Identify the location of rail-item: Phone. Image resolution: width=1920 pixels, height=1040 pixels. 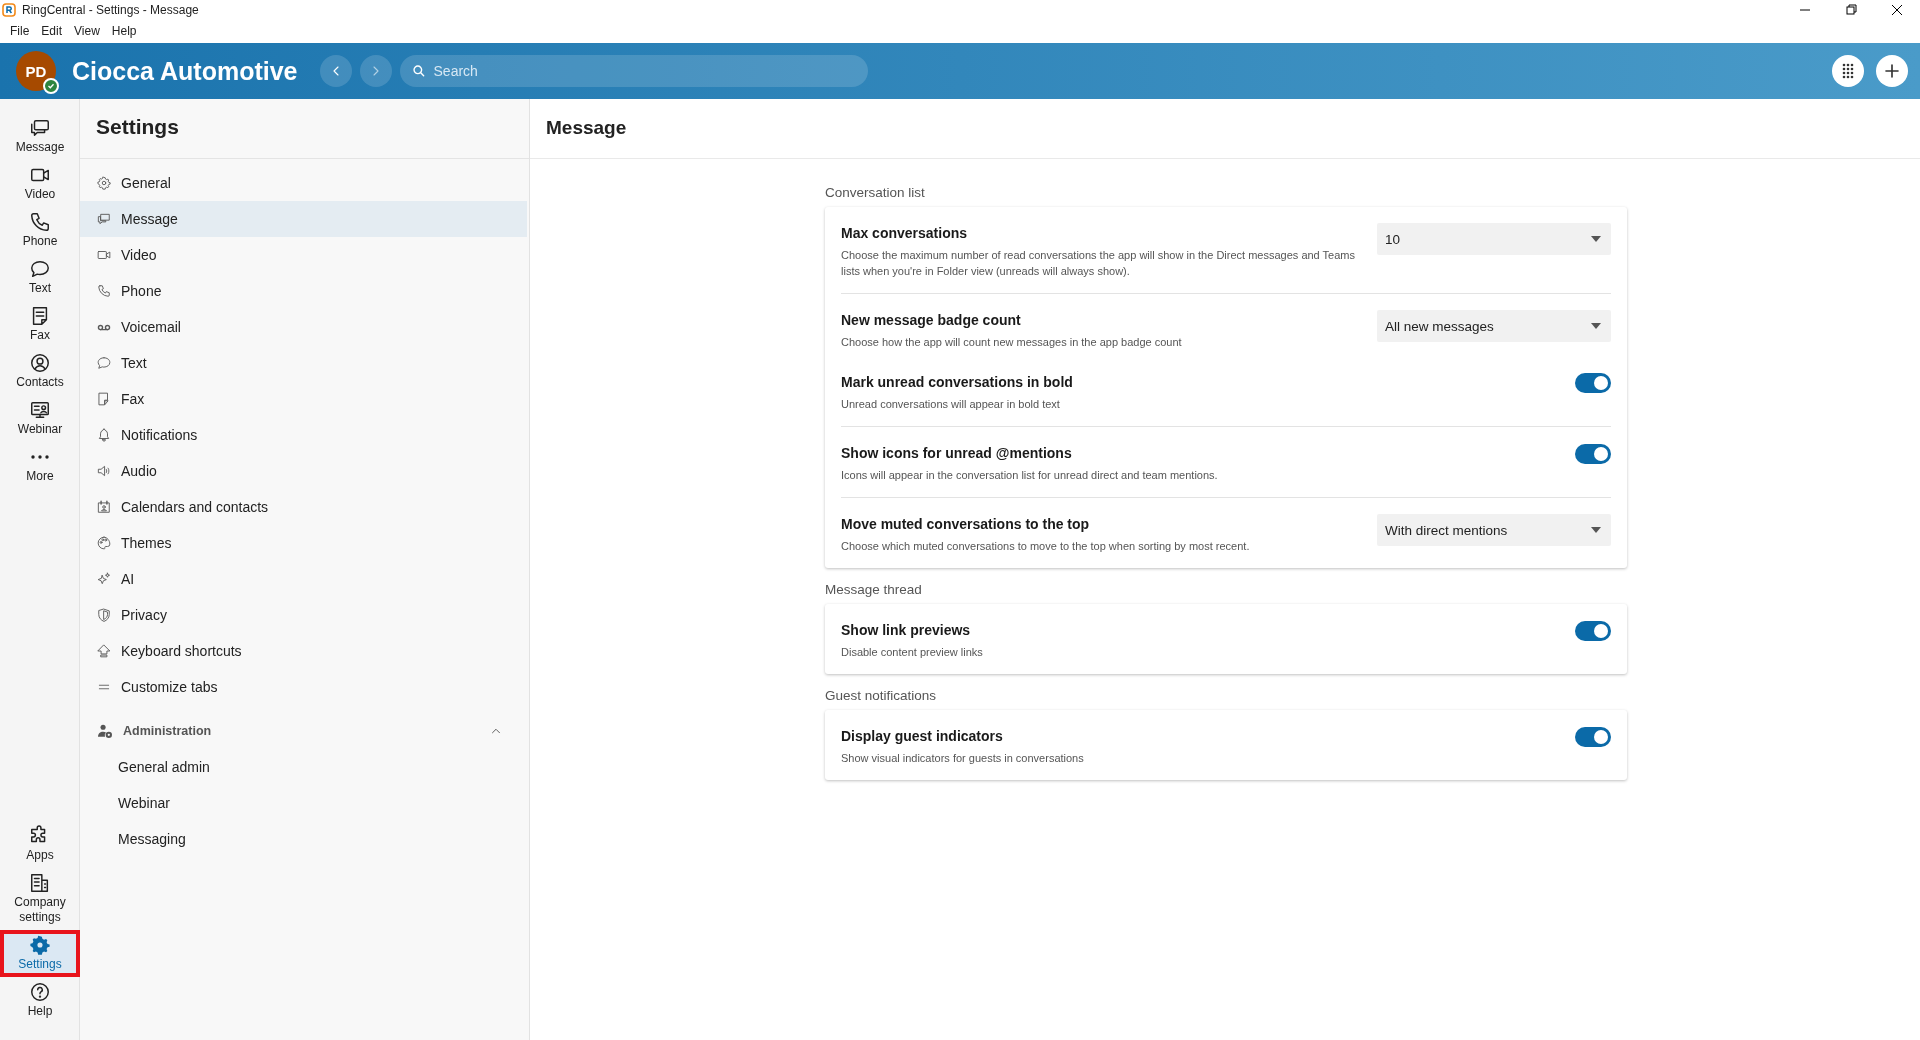
(40, 230).